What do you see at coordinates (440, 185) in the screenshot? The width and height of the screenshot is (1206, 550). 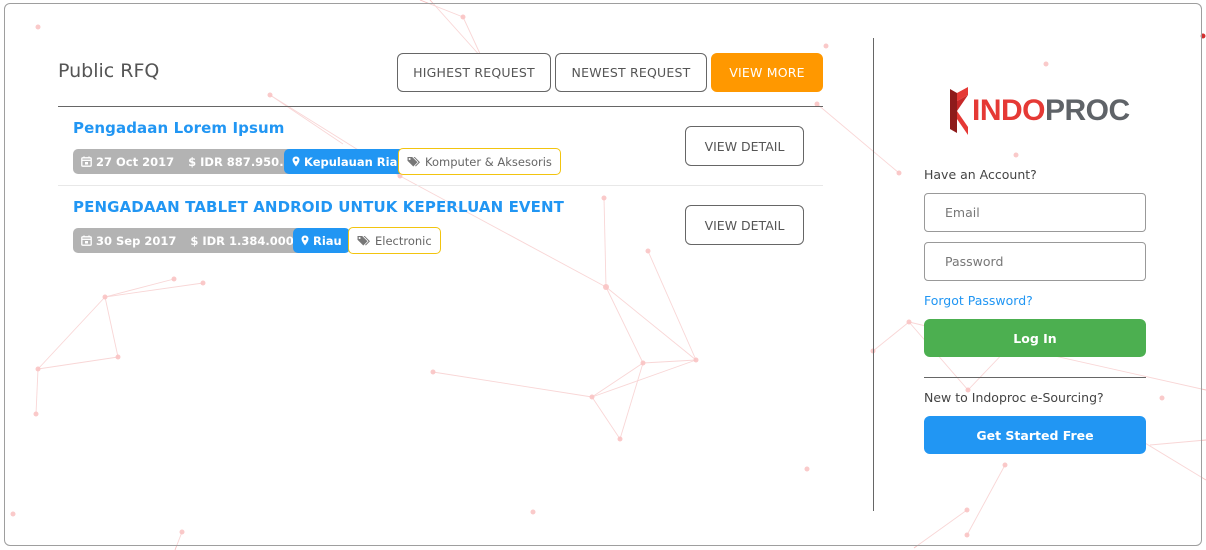 I see `row-divider` at bounding box center [440, 185].